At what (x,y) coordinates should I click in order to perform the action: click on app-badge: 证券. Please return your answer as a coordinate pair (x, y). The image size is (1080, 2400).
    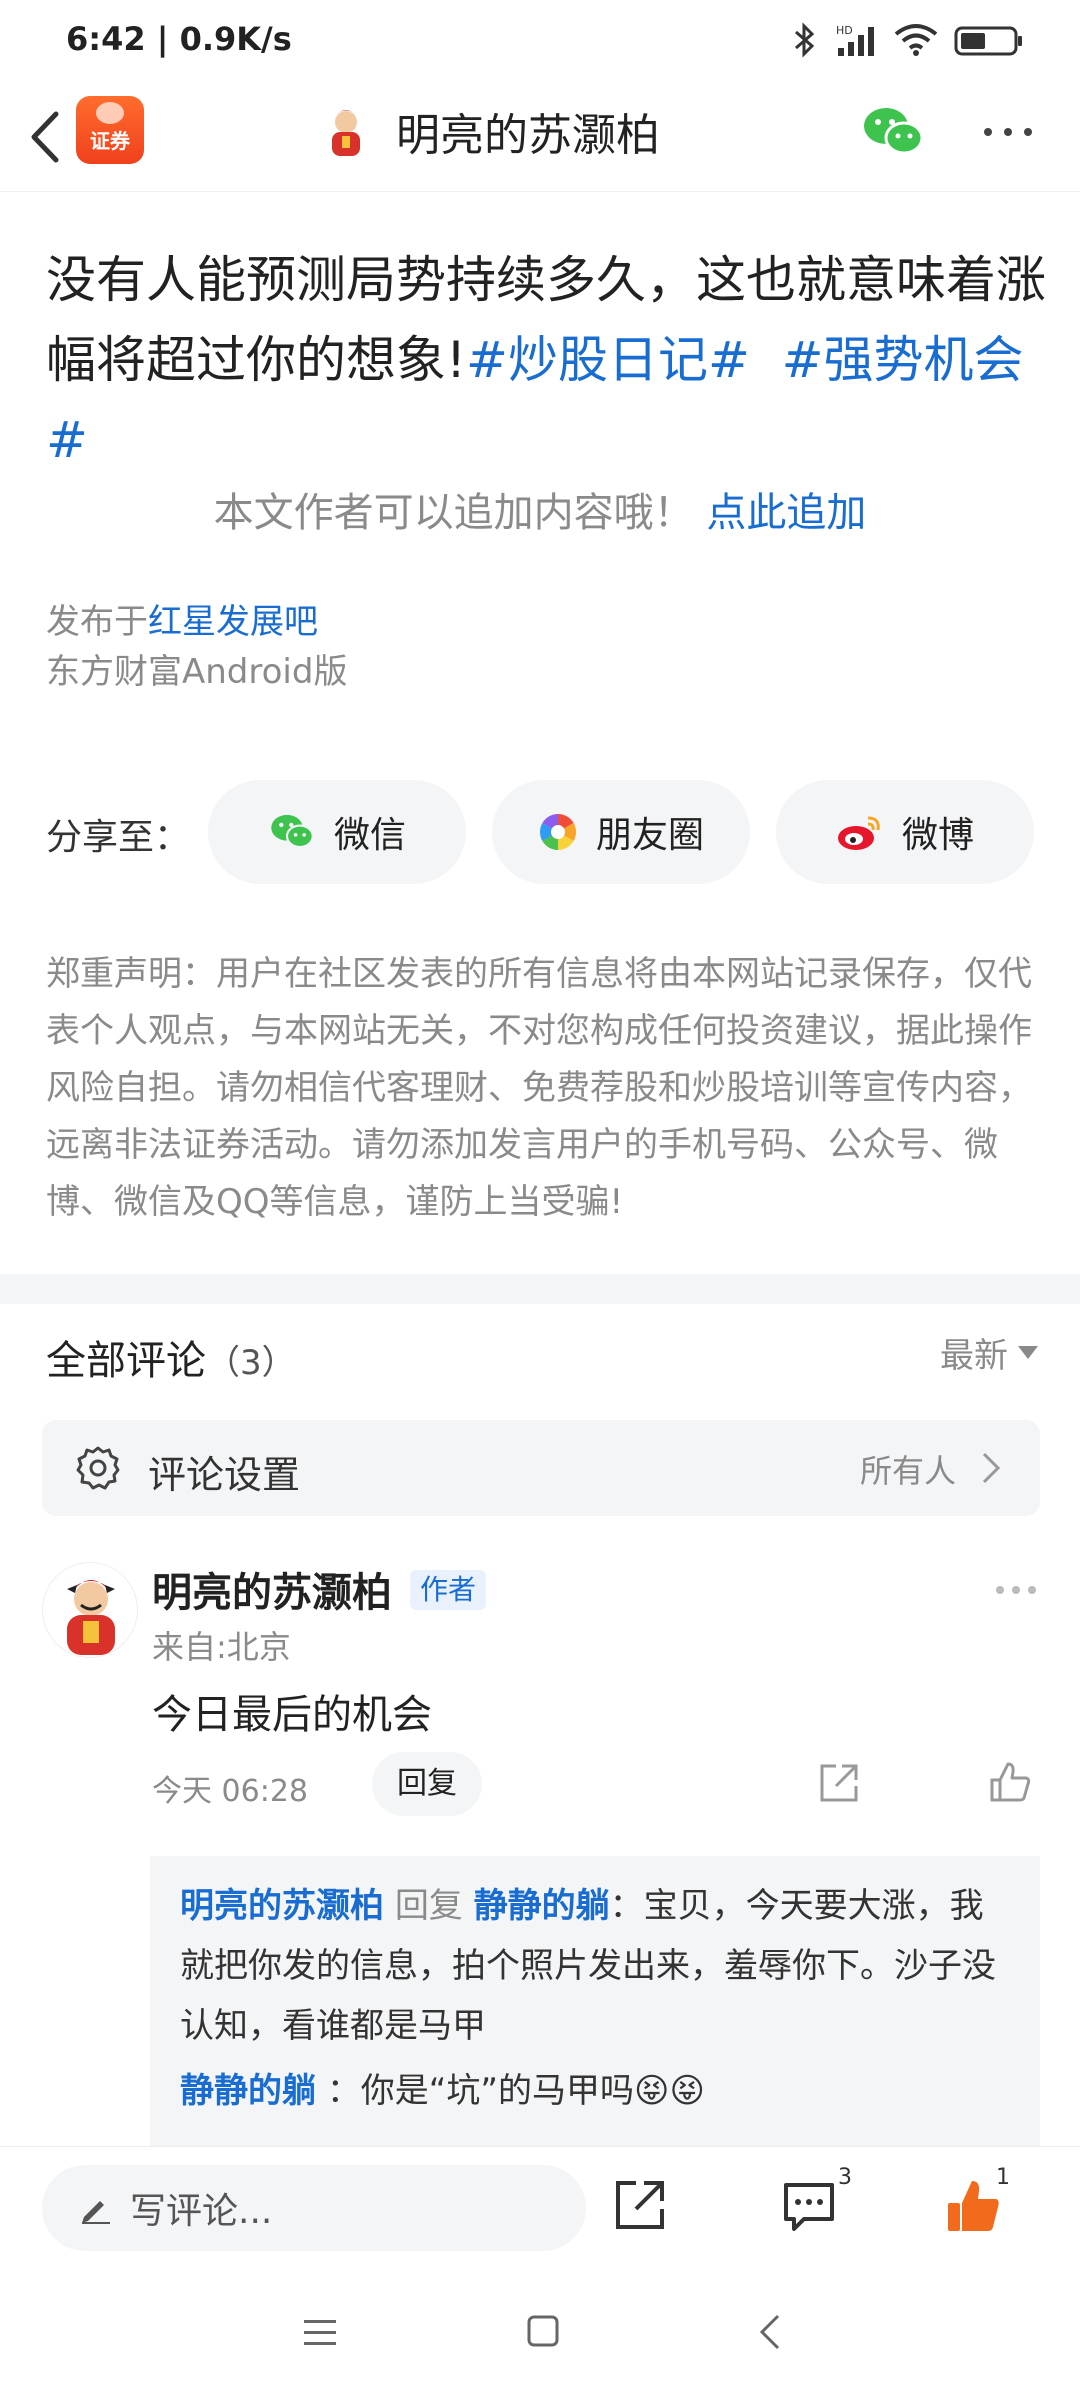
    Looking at the image, I should click on (110, 130).